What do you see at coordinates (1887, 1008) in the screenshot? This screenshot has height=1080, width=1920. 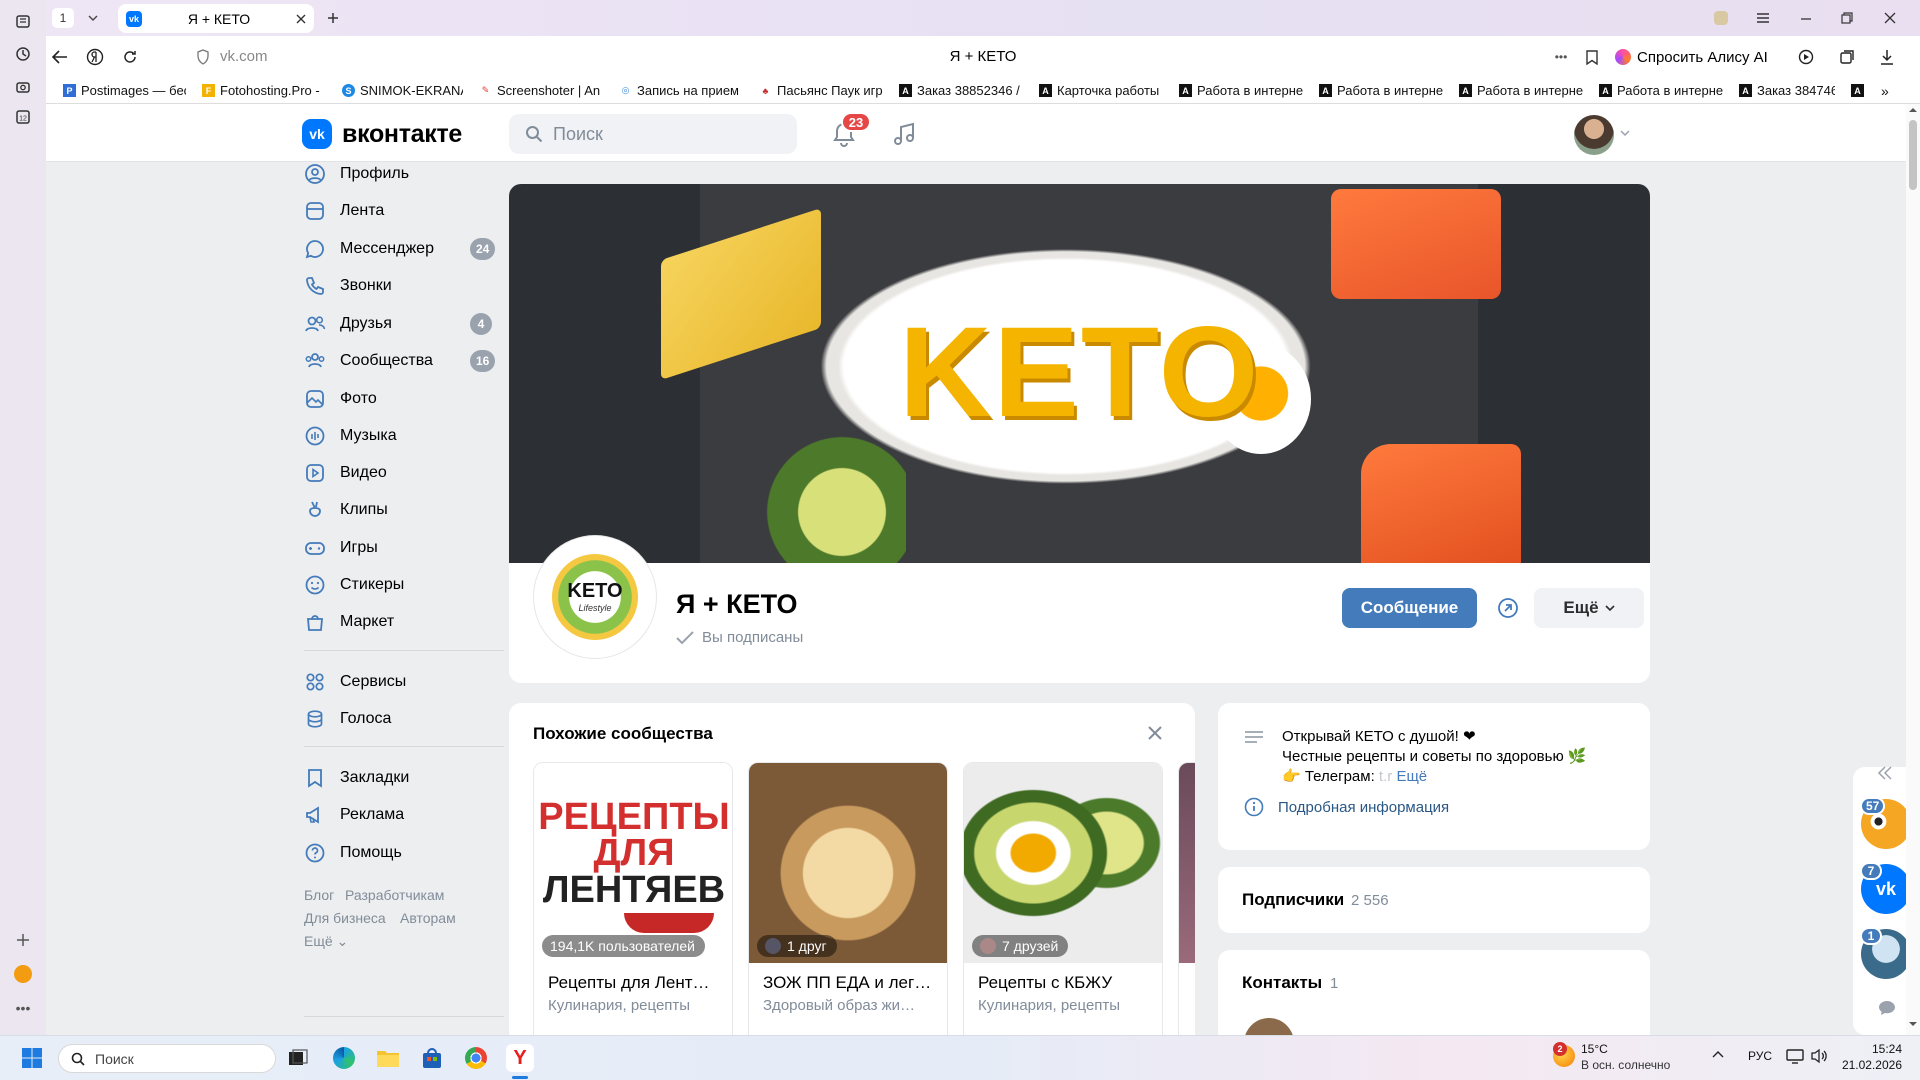 I see `chat-bubble-icon` at bounding box center [1887, 1008].